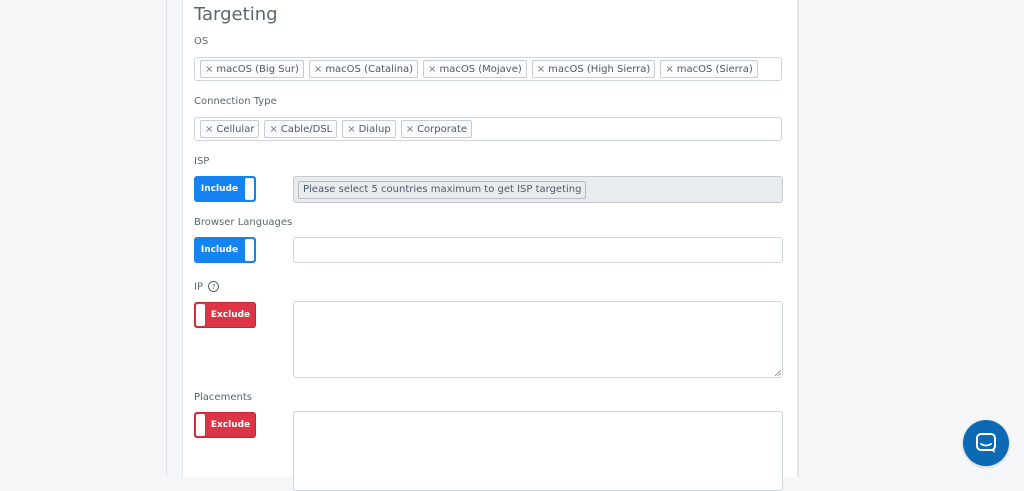 The width and height of the screenshot is (1024, 491). Describe the element at coordinates (207, 287) in the screenshot. I see `ip-label: IP ?` at that location.